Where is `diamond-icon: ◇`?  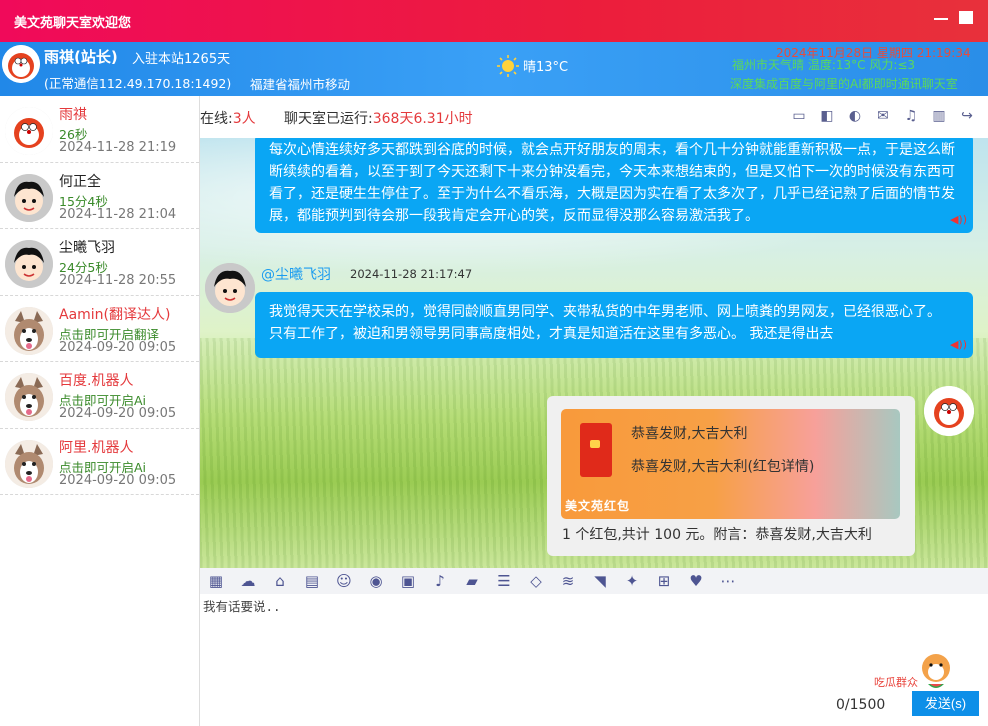
diamond-icon: ◇ is located at coordinates (536, 581).